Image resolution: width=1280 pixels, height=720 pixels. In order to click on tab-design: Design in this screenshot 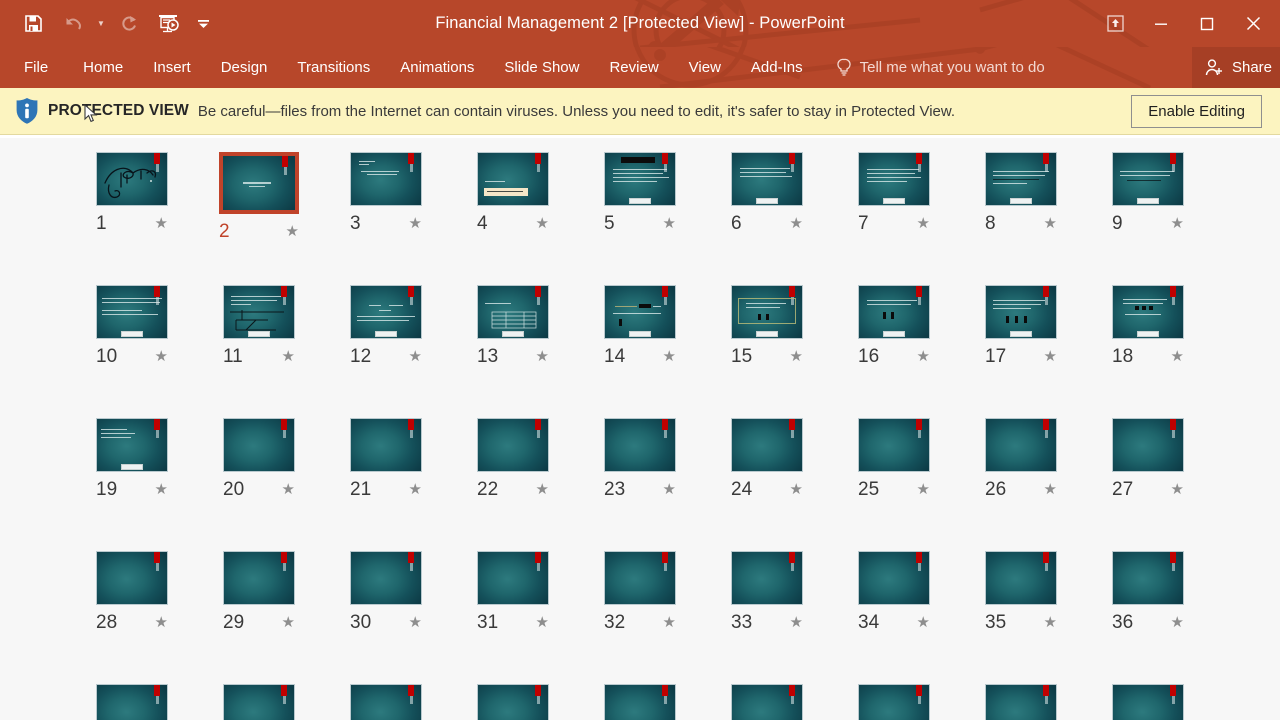, I will do `click(244, 67)`.